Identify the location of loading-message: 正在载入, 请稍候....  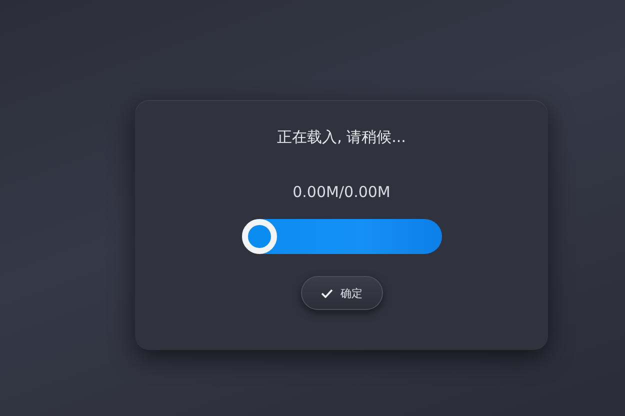
(341, 137).